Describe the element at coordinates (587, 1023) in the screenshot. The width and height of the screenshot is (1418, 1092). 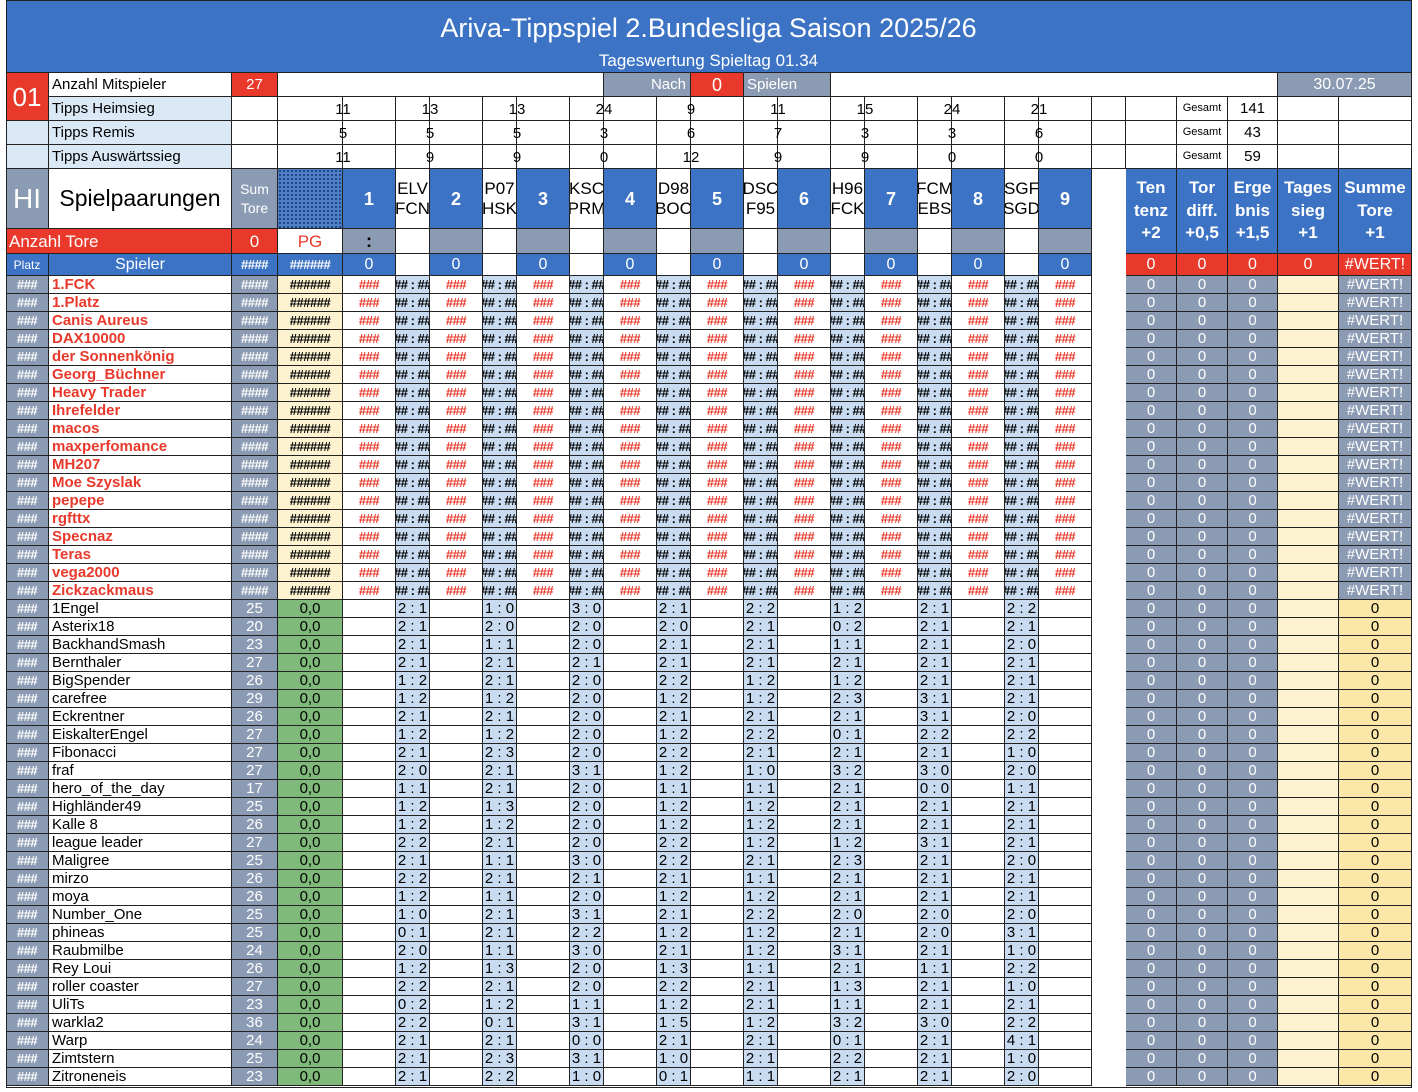
I see `tip-cell: 3 : 1` at that location.